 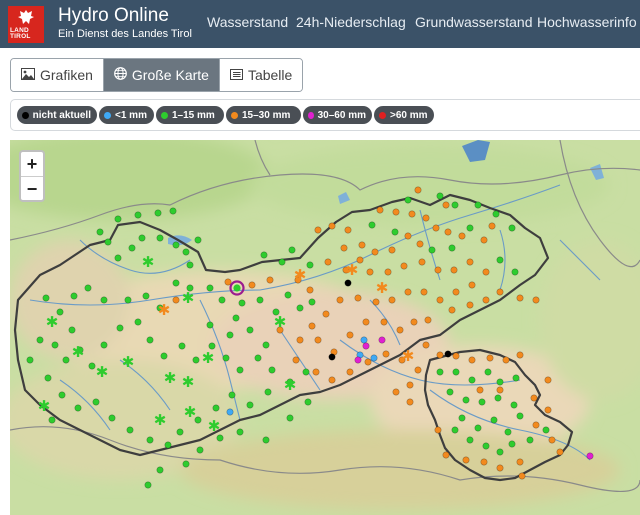 I want to click on land-tirol-logo: LAND TIROL, so click(x=26, y=24).